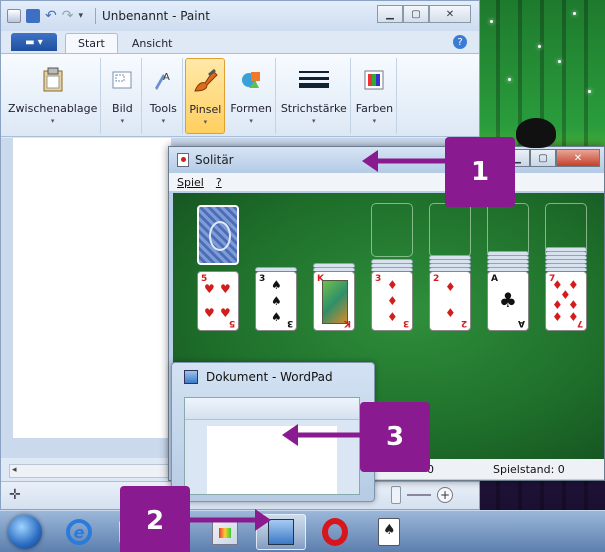 Image resolution: width=605 pixels, height=552 pixels. I want to click on quick-access-toolbar: ↶ ↷ ▾, so click(45, 16).